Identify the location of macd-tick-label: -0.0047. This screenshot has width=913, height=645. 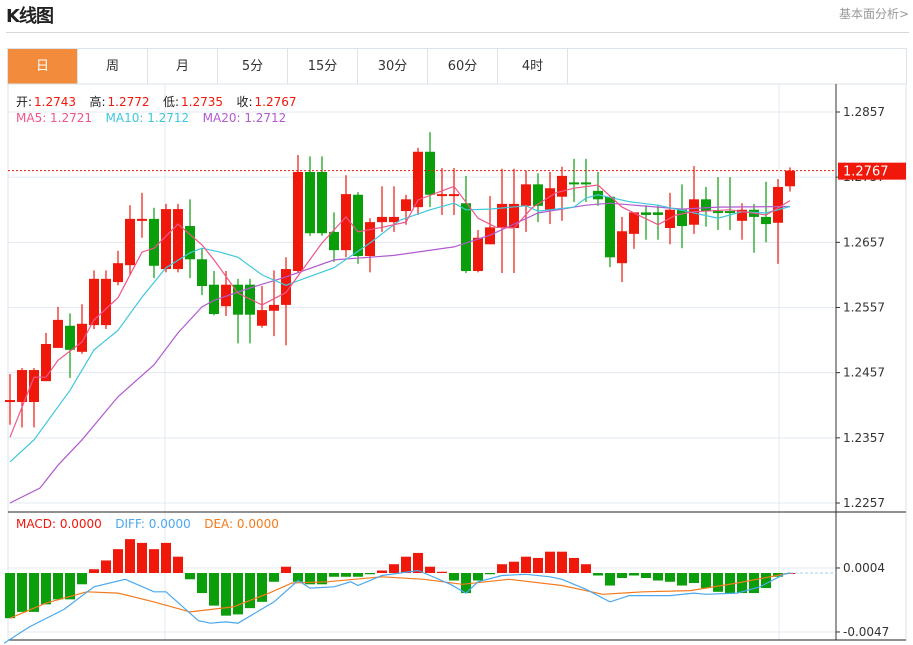
(866, 632).